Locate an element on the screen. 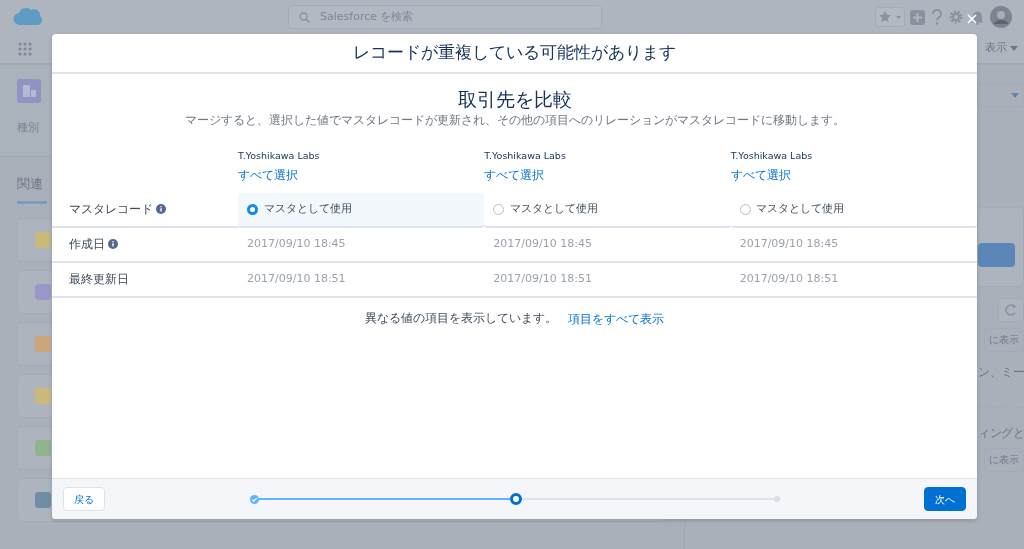 The image size is (1024, 549). refresh-icon is located at coordinates (1011, 310).